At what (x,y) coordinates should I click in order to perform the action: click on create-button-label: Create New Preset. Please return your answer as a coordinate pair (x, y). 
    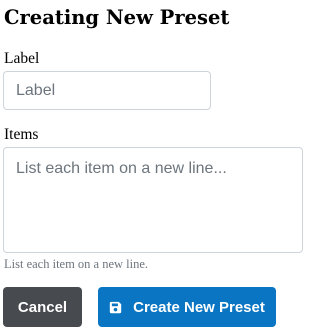
    Looking at the image, I should click on (199, 307).